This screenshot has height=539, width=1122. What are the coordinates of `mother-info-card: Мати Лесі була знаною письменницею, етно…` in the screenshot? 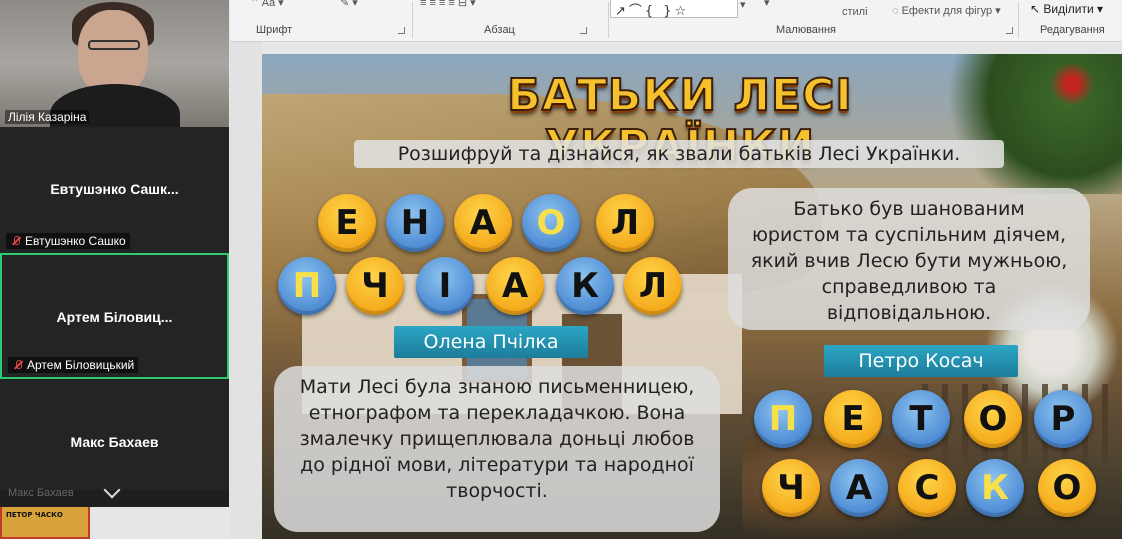 It's located at (497, 449).